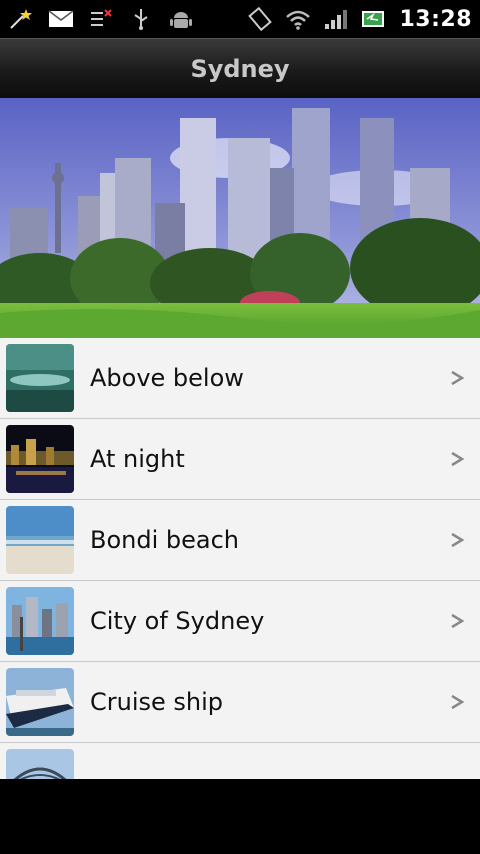 The height and width of the screenshot is (854, 480). I want to click on list-item-label: Bondi beach, so click(165, 540).